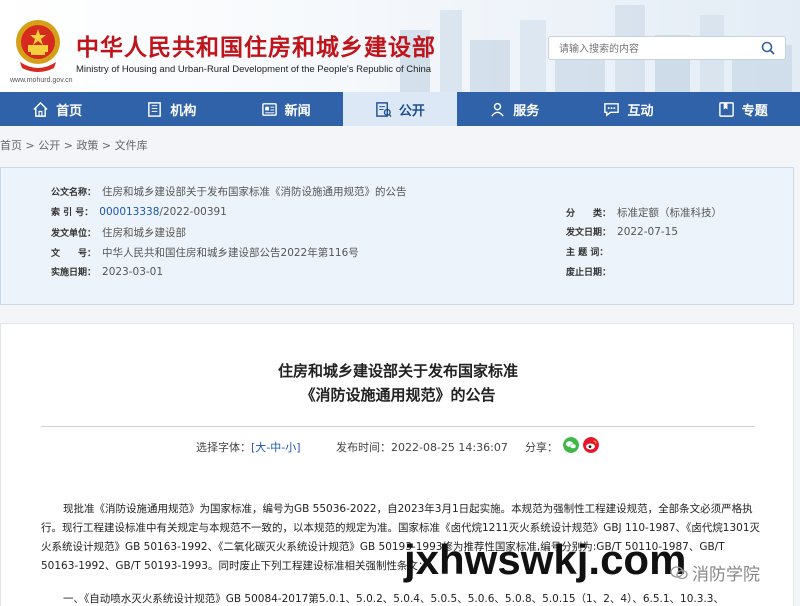 The width and height of the screenshot is (800, 606). I want to click on nav-service: 服务, so click(514, 109).